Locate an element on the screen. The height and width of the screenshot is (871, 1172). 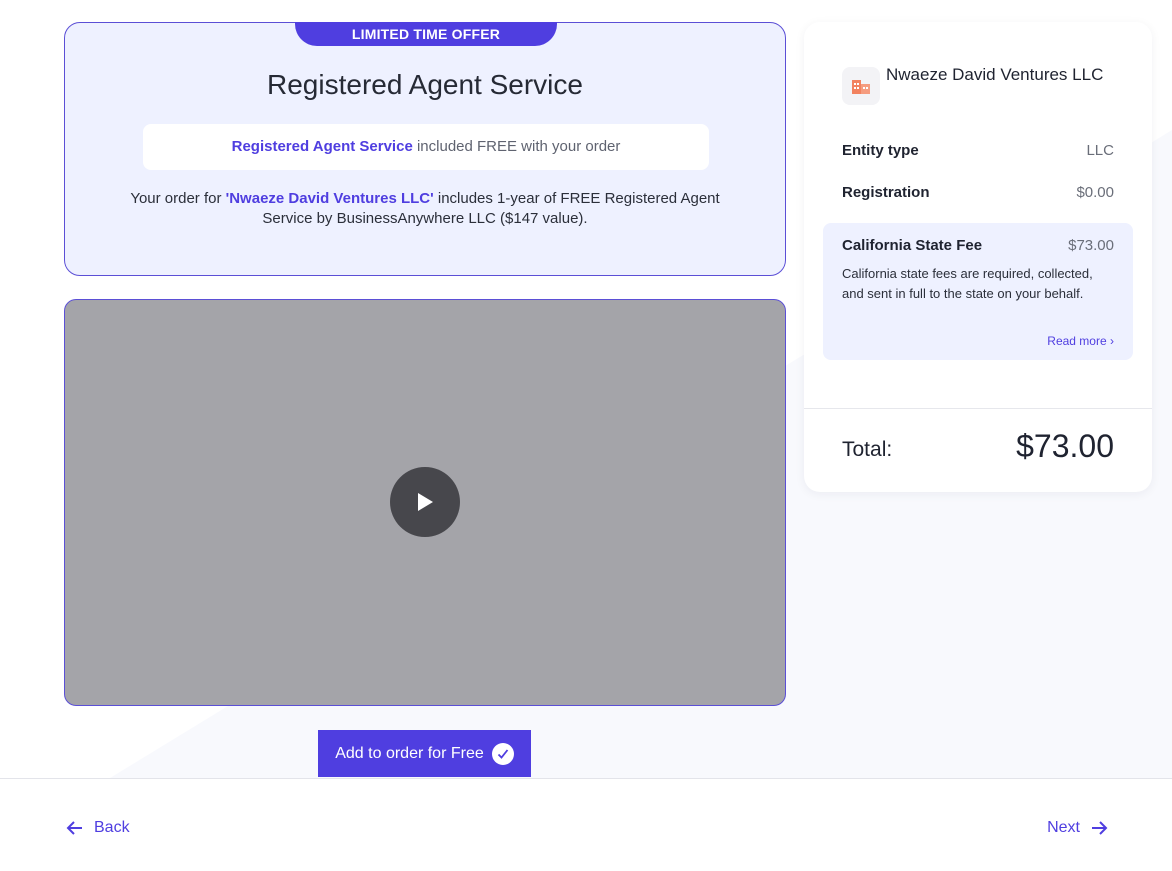
state-fee-value: $73.00 is located at coordinates (1091, 245).